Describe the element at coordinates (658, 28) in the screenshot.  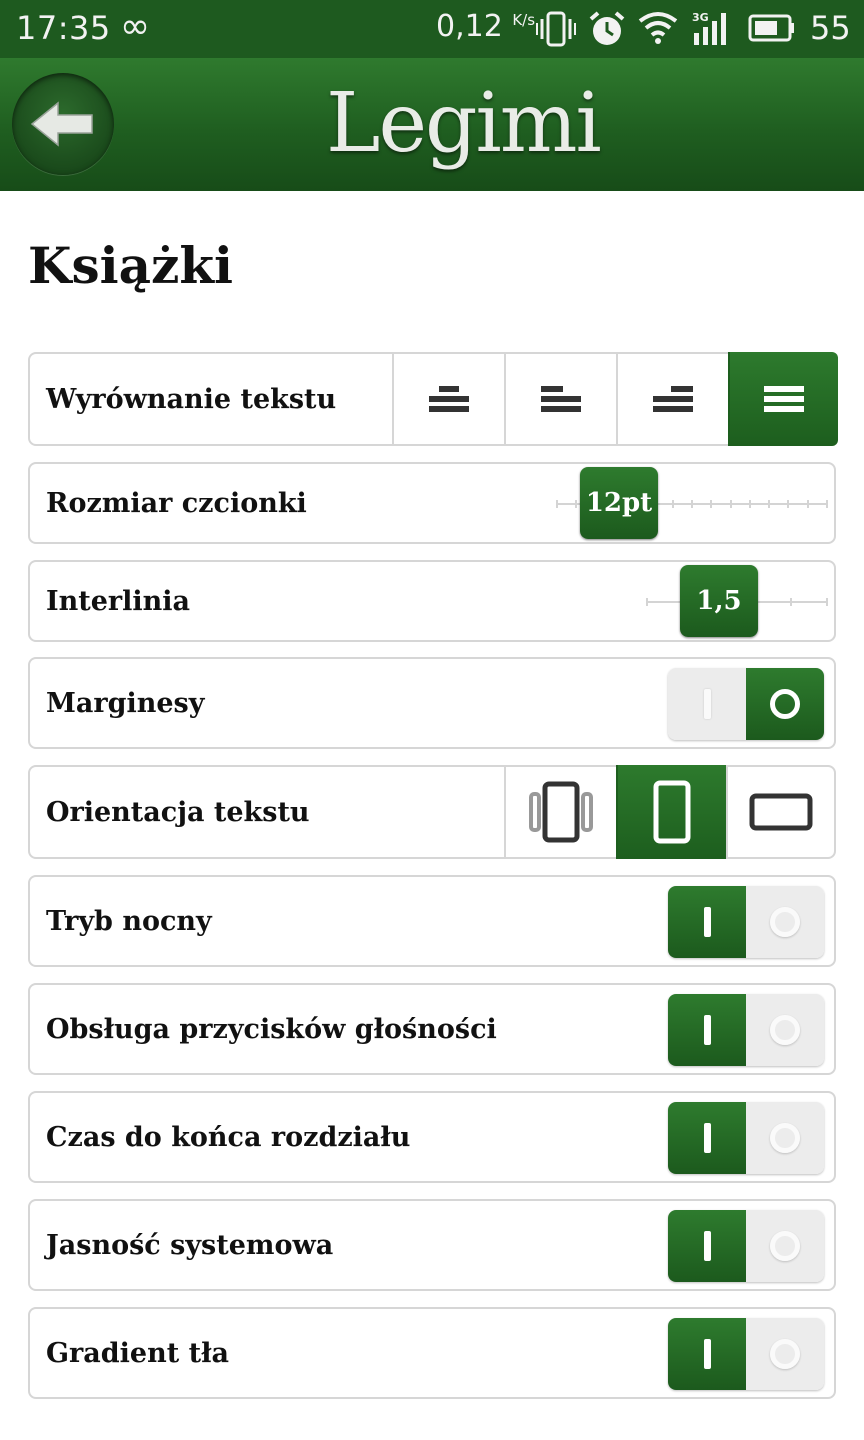
I see `wifi-icon` at that location.